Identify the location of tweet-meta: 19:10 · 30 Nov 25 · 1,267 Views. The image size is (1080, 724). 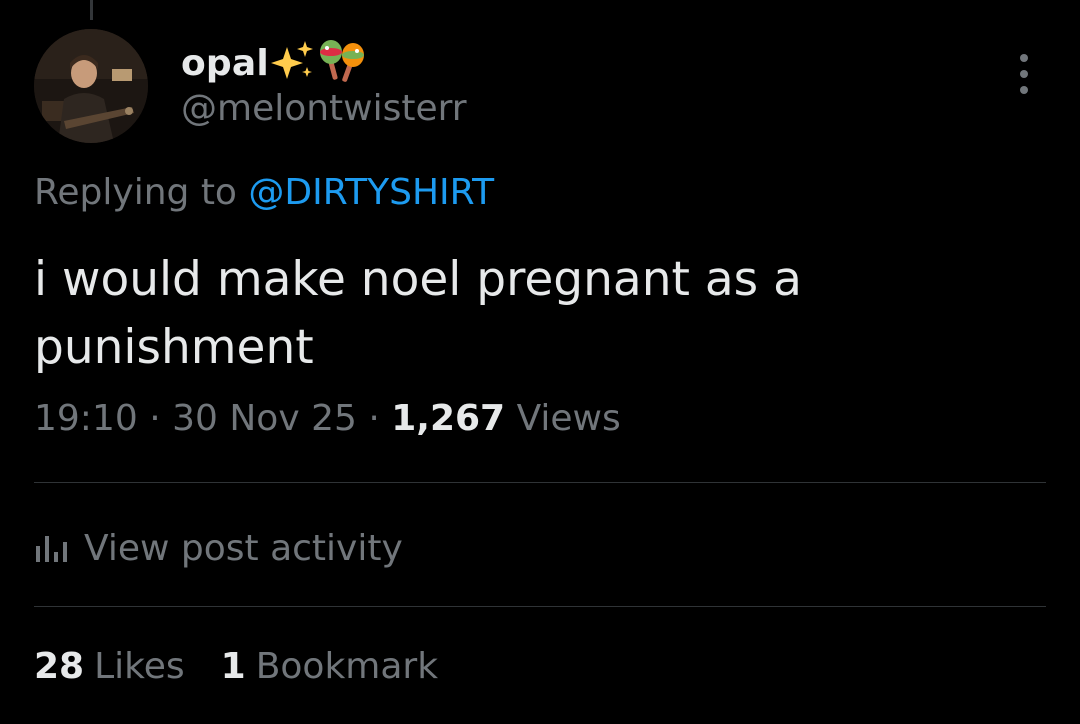
(327, 418).